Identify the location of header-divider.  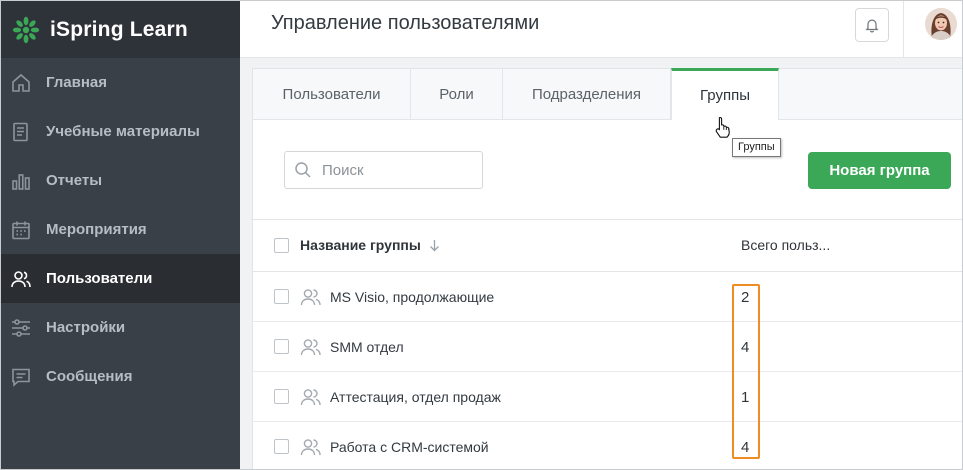
(903, 29).